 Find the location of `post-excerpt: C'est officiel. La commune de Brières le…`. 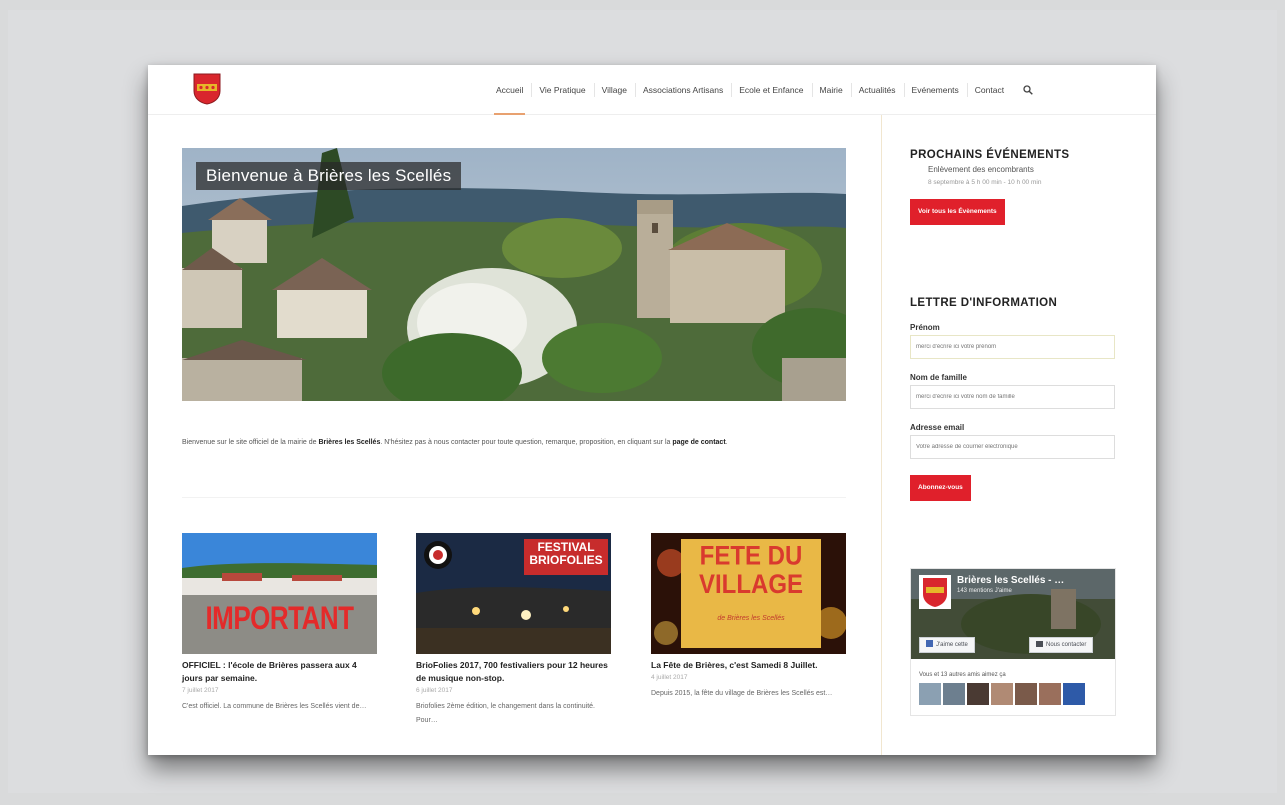

post-excerpt: C'est officiel. La commune de Brières le… is located at coordinates (274, 706).